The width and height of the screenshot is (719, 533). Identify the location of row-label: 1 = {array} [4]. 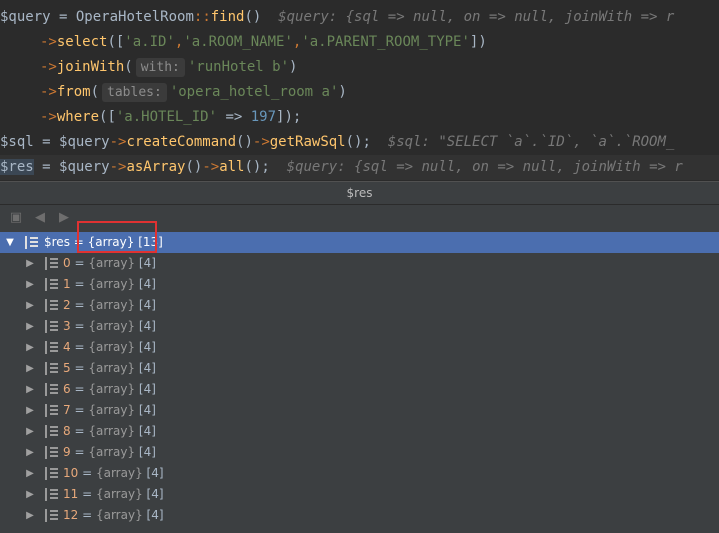
(109, 284).